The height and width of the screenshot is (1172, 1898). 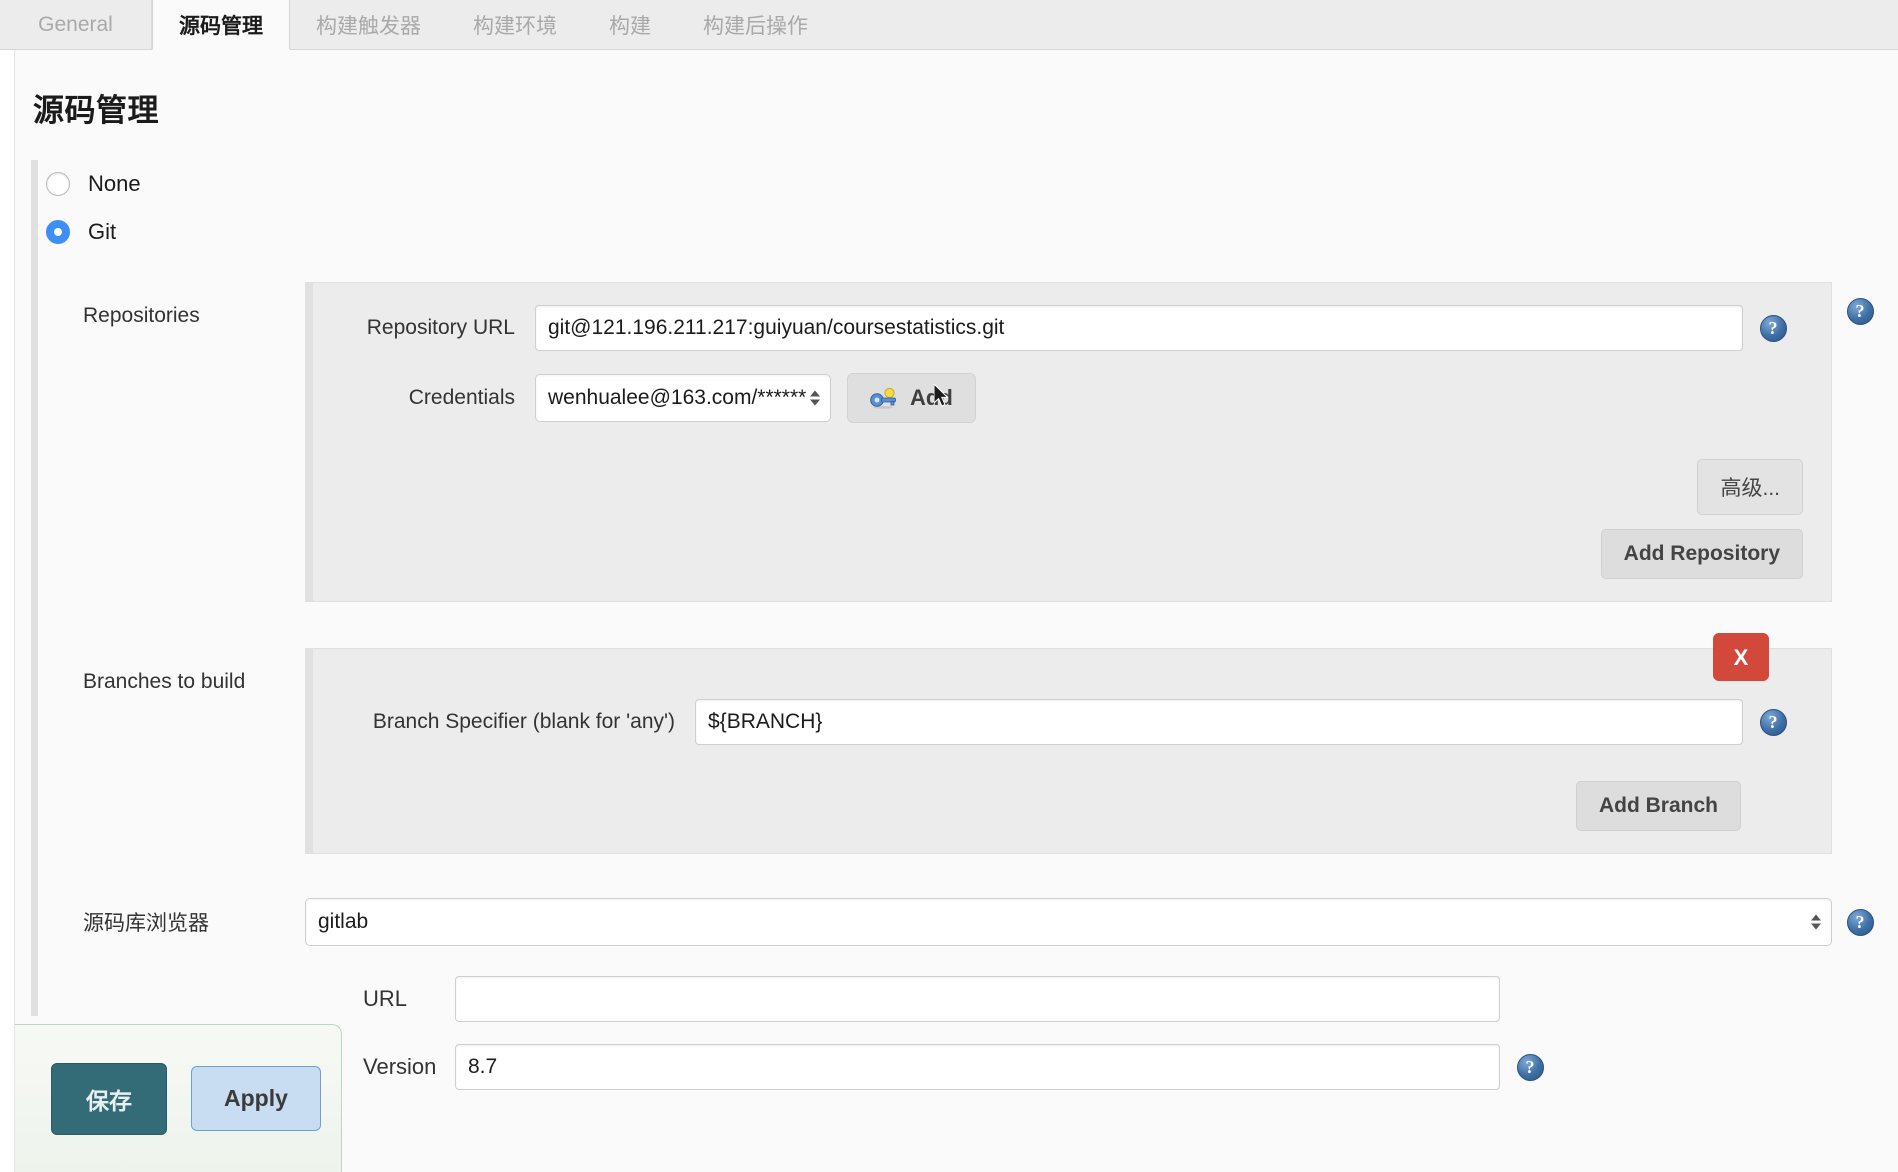 What do you see at coordinates (977, 1067) in the screenshot?
I see `browser-version-input` at bounding box center [977, 1067].